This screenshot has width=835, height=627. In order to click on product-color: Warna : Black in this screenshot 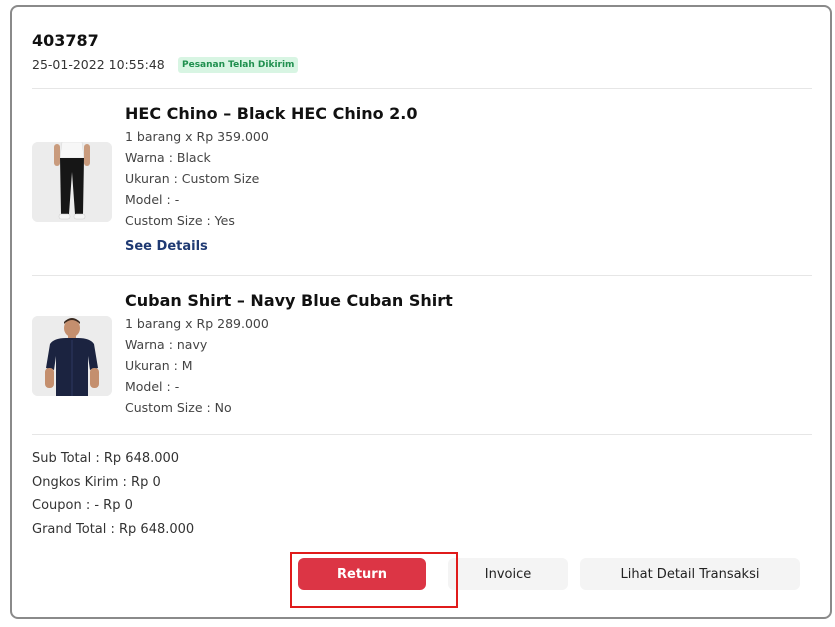, I will do `click(168, 157)`.